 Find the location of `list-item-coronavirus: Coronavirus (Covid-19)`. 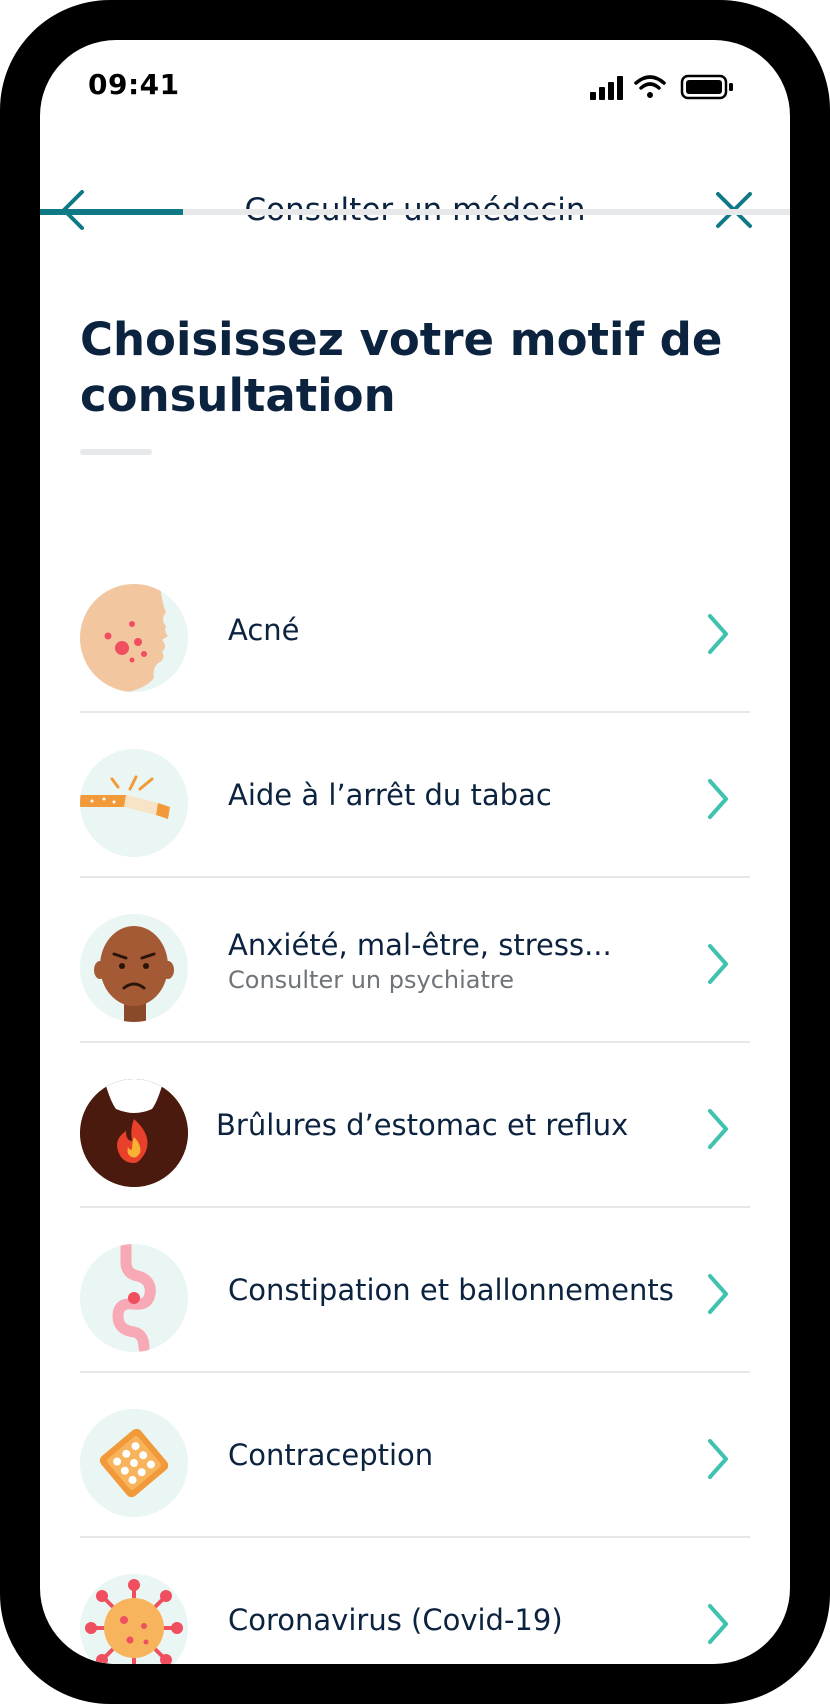

list-item-coronavirus: Coronavirus (Covid-19) is located at coordinates (415, 1601).